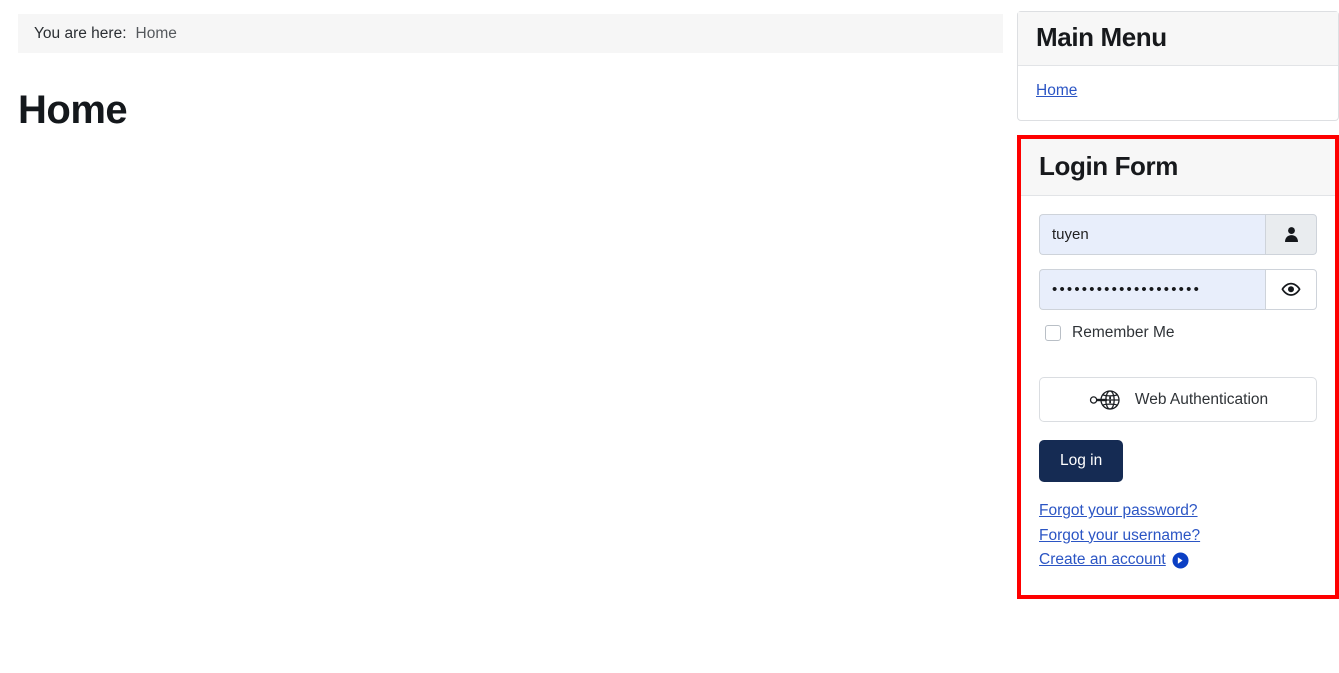 Image resolution: width=1339 pixels, height=673 pixels. What do you see at coordinates (1056, 91) in the screenshot?
I see `sidebar-item-home: Home` at bounding box center [1056, 91].